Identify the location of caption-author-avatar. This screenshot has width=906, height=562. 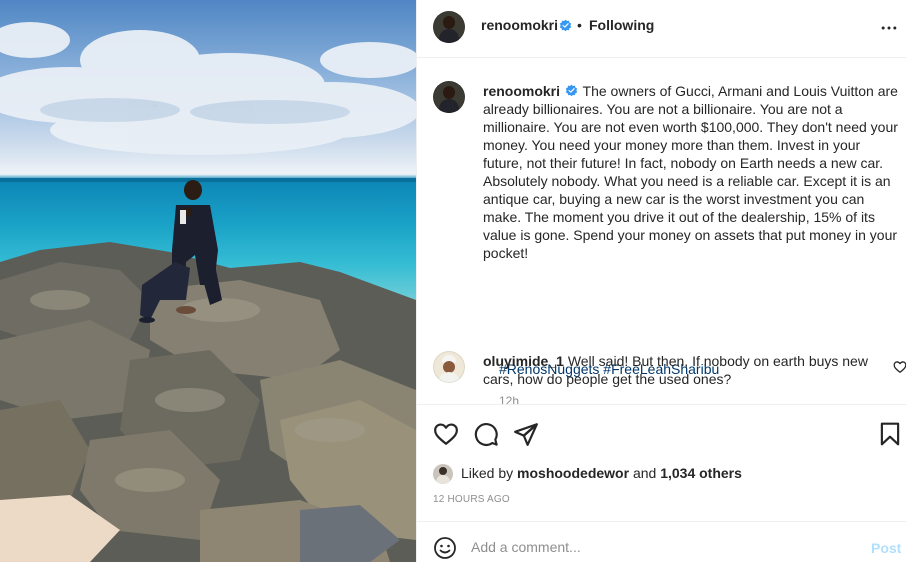
(449, 97).